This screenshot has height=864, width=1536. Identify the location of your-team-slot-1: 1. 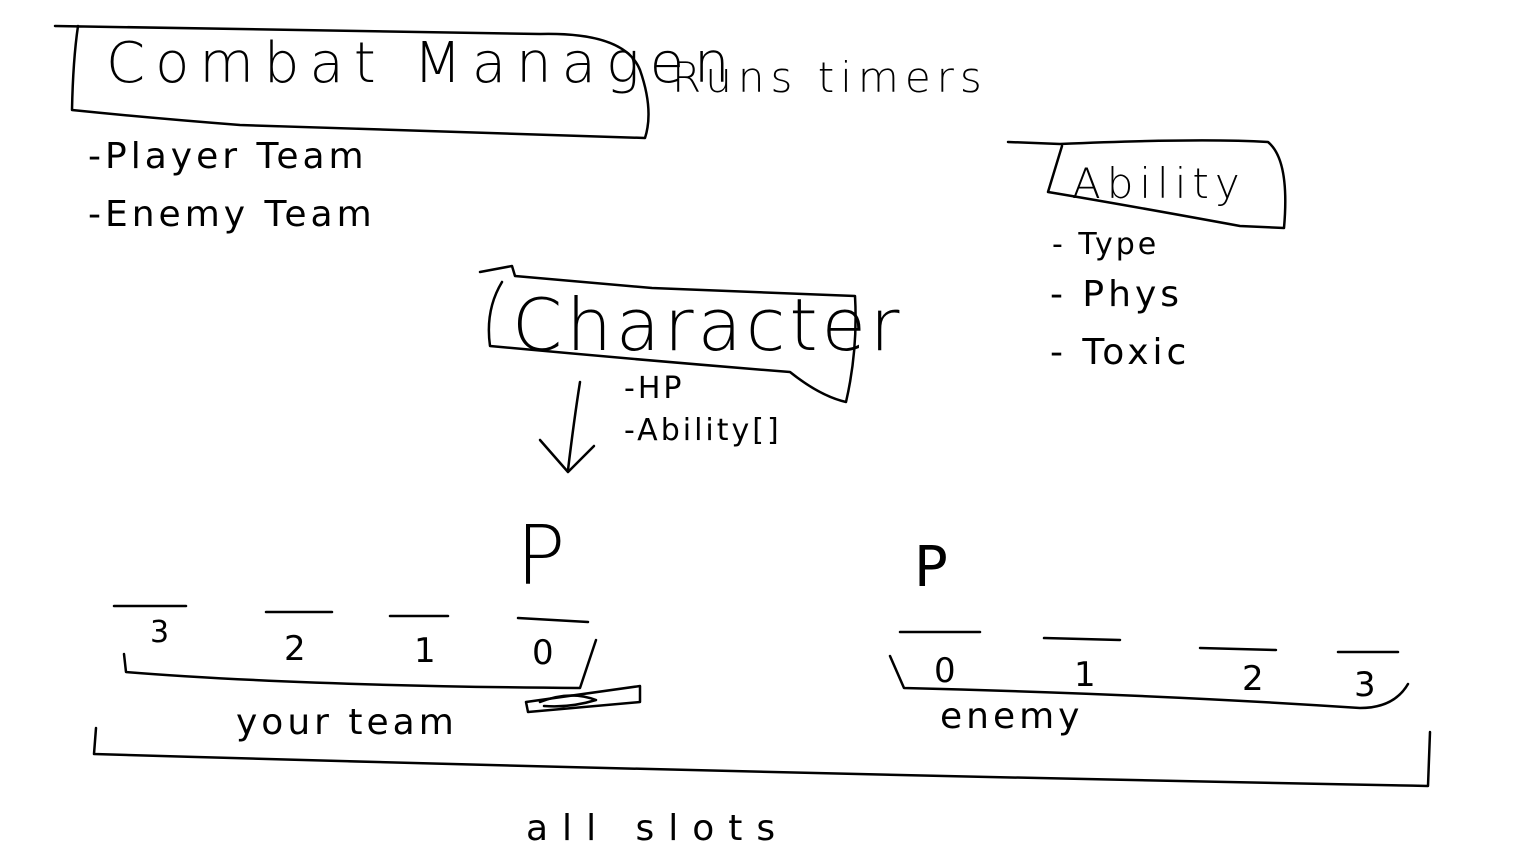
(425, 651).